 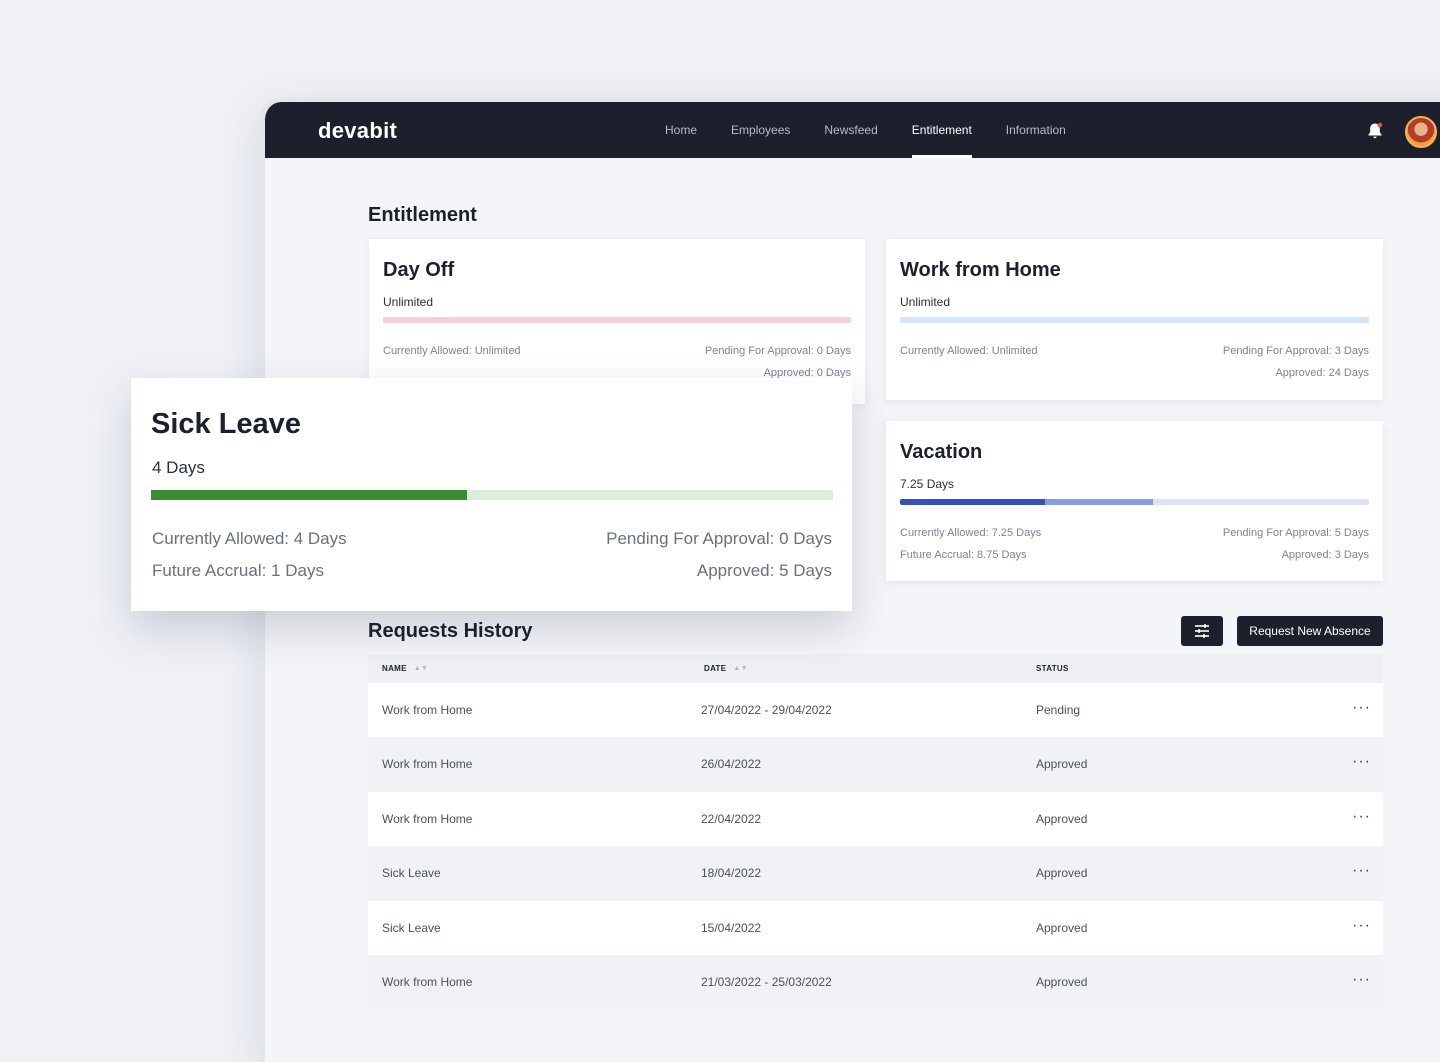 What do you see at coordinates (963, 555) in the screenshot?
I see `future-accrual: Future Accrual: 8.75 Days` at bounding box center [963, 555].